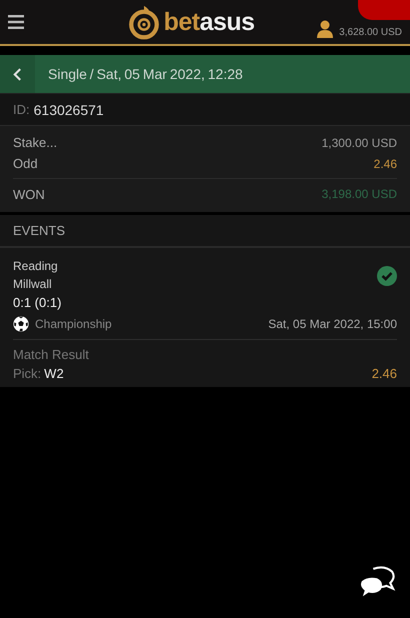 The height and width of the screenshot is (618, 410). Describe the element at coordinates (21, 109) in the screenshot. I see `id-label: ID:` at that location.